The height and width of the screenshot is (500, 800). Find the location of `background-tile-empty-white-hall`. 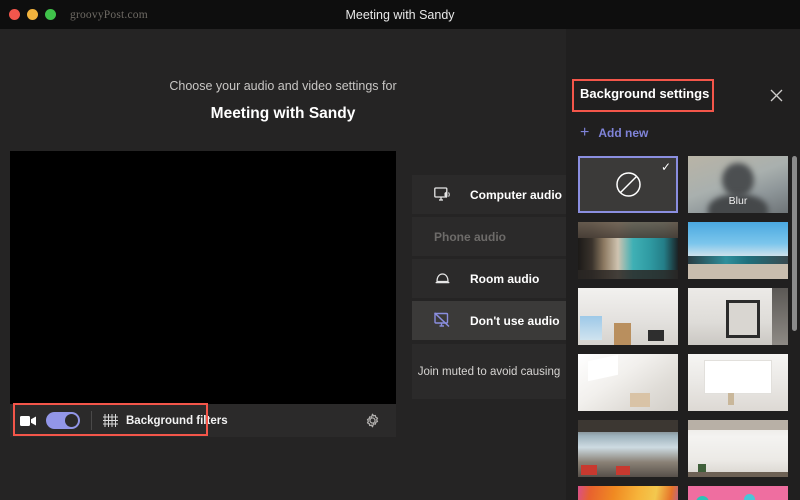

background-tile-empty-white-hall is located at coordinates (738, 382).